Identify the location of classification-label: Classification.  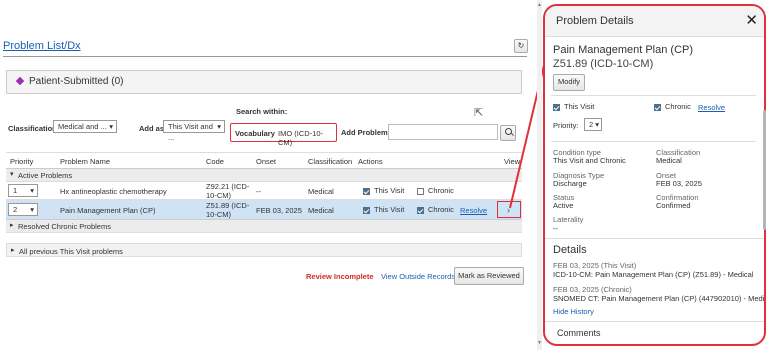
(32, 128).